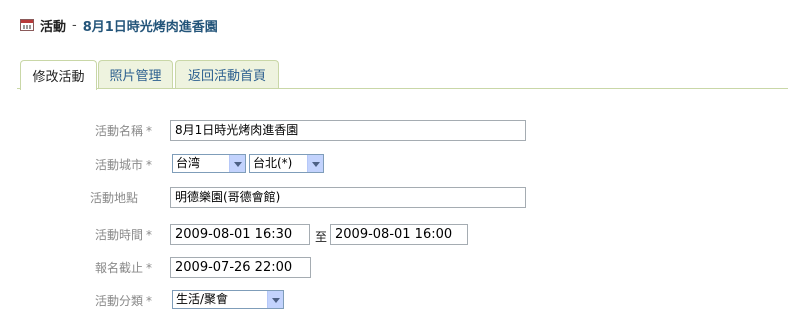 This screenshot has height=312, width=788. I want to click on category-select-value: 生活/聚會, so click(202, 299).